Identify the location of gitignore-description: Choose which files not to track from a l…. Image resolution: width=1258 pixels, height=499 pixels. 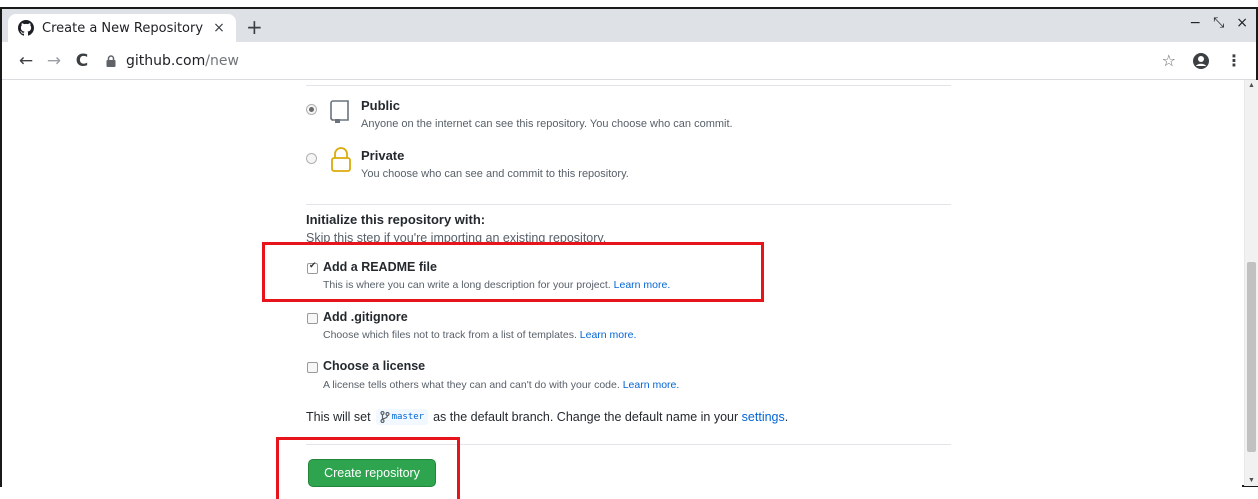
(479, 335).